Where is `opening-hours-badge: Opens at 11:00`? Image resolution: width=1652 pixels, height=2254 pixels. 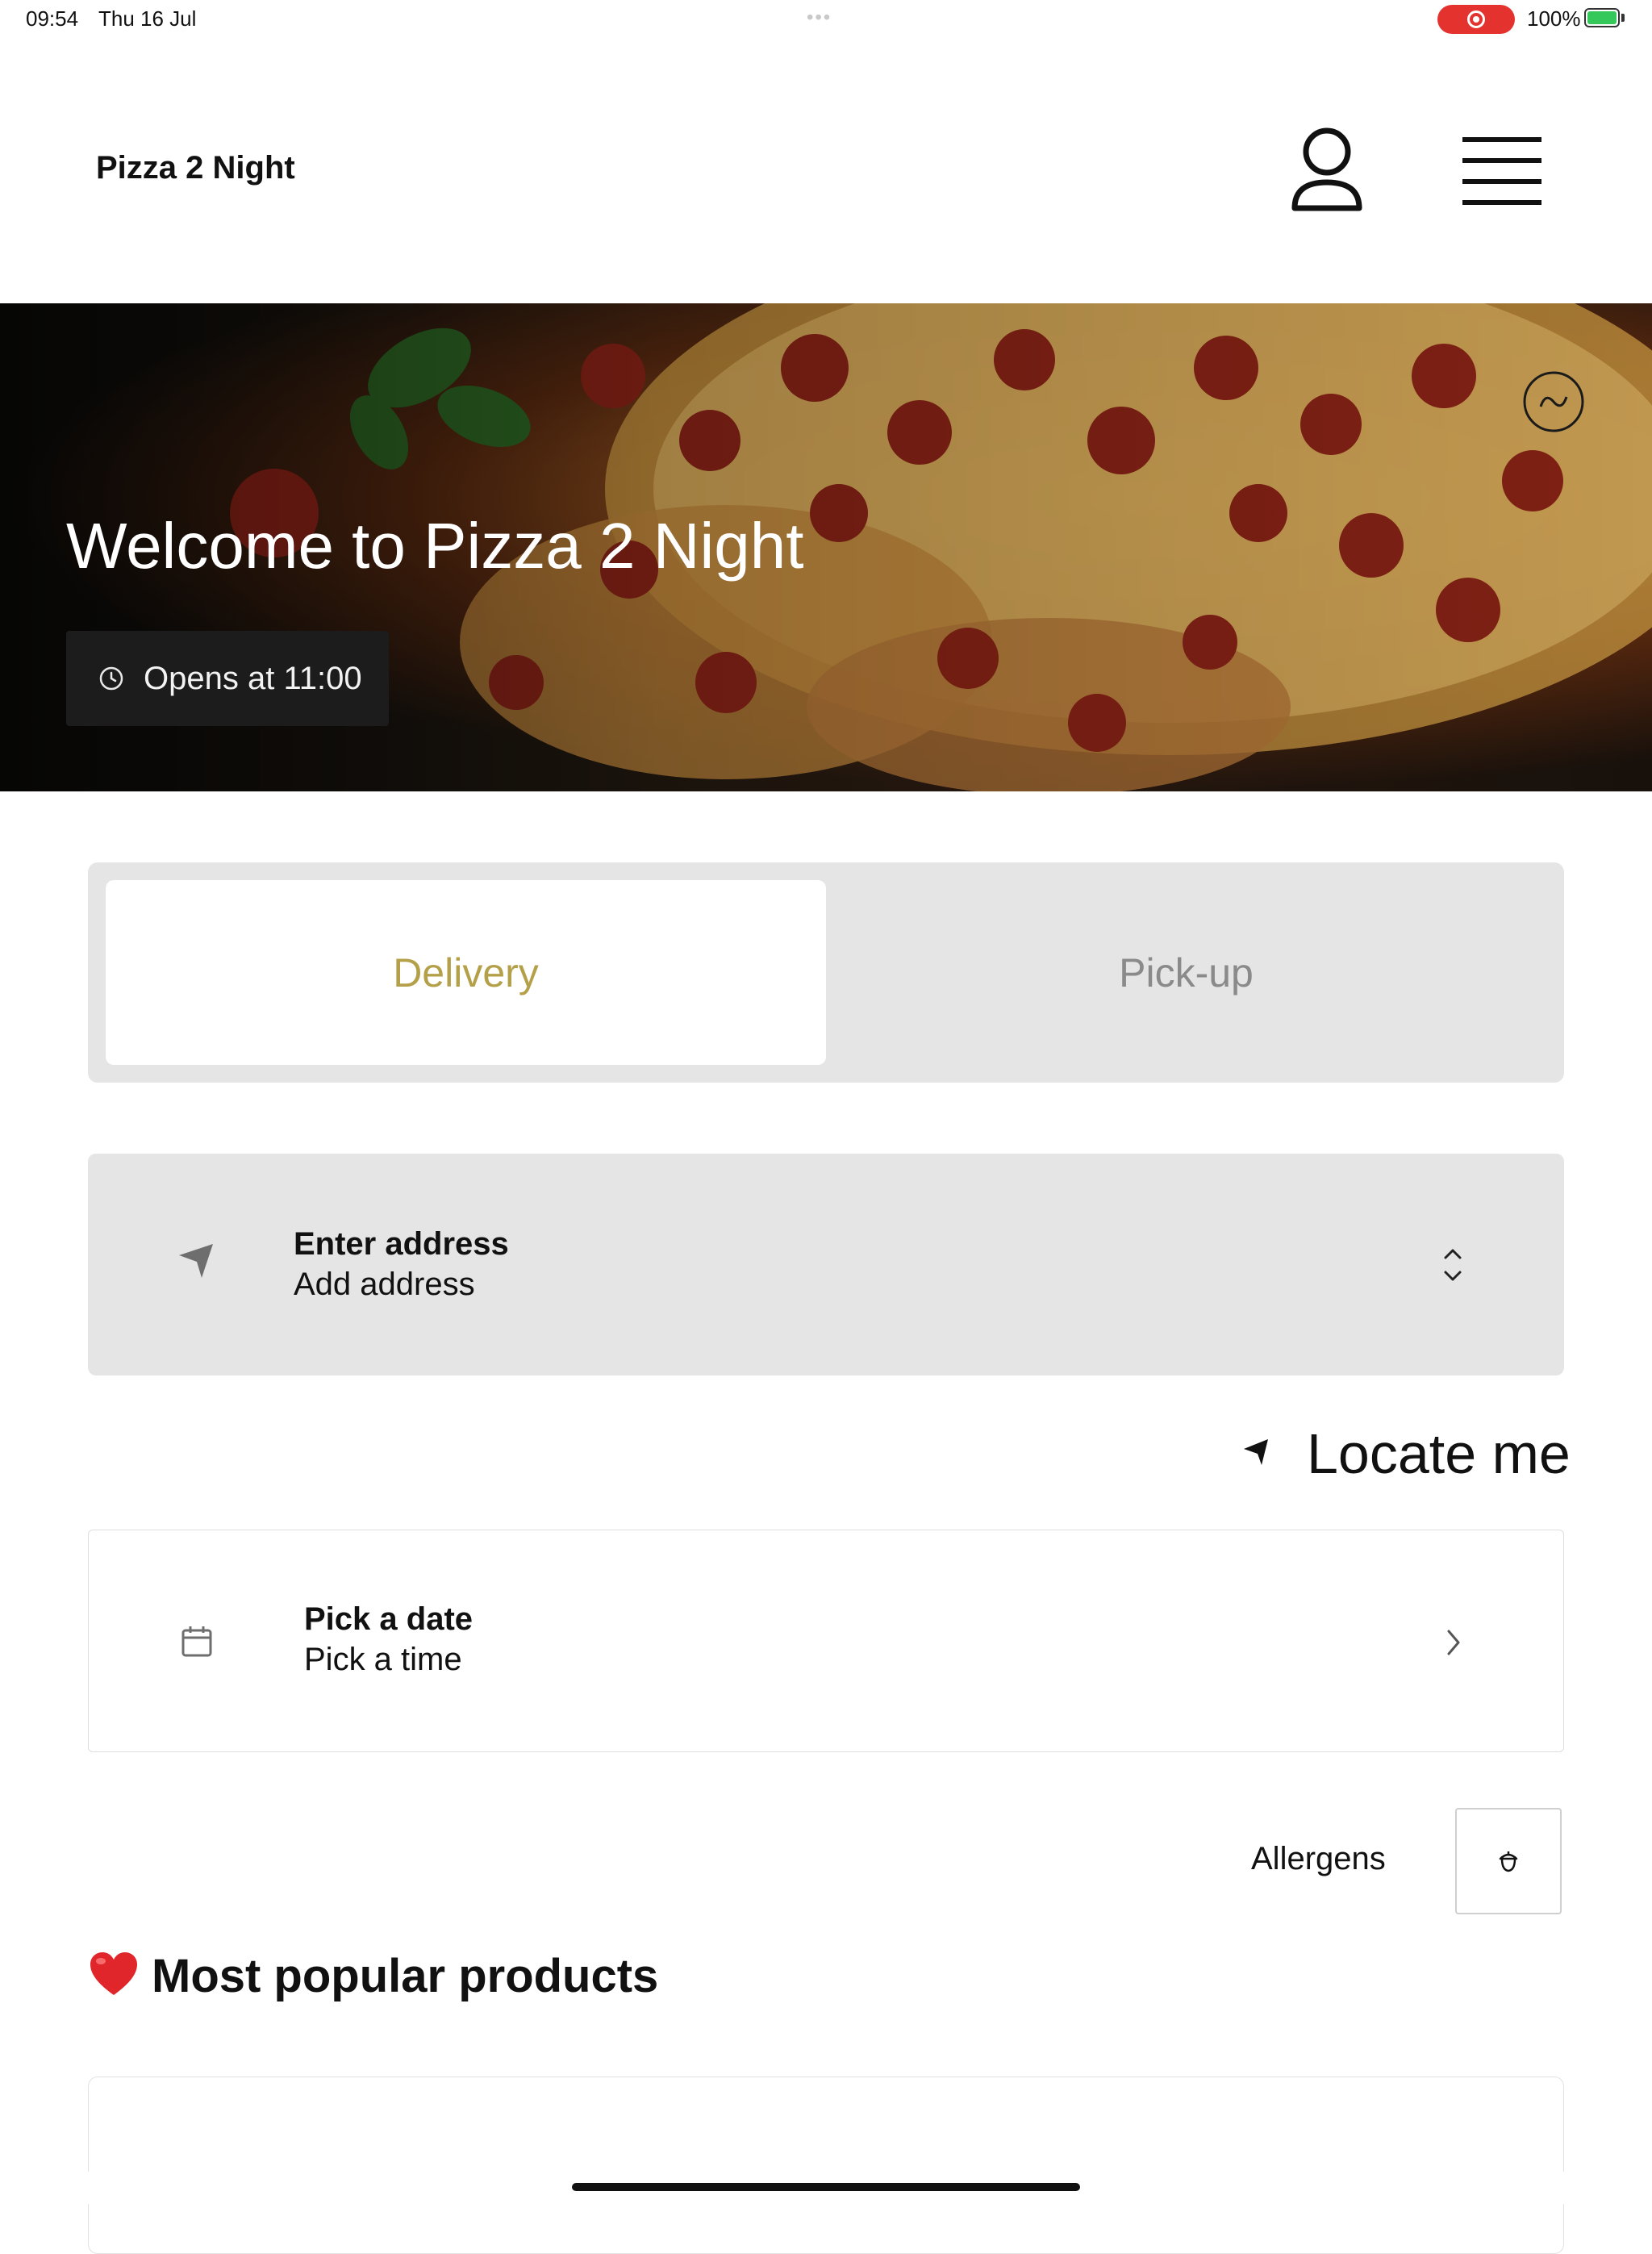 opening-hours-badge: Opens at 11:00 is located at coordinates (227, 678).